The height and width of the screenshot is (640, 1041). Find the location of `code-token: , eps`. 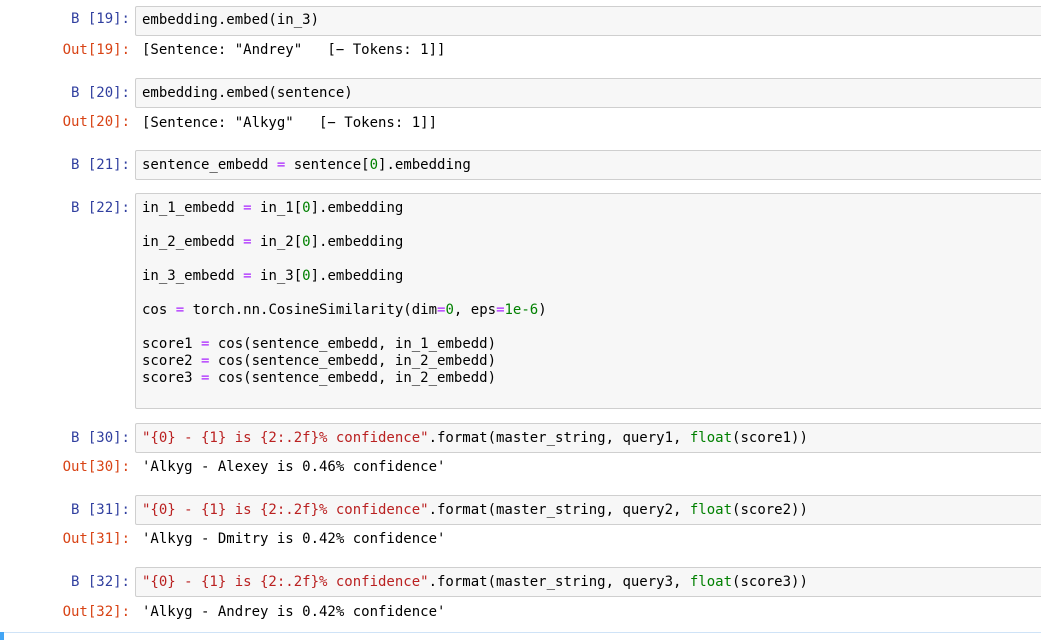

code-token: , eps is located at coordinates (475, 310).